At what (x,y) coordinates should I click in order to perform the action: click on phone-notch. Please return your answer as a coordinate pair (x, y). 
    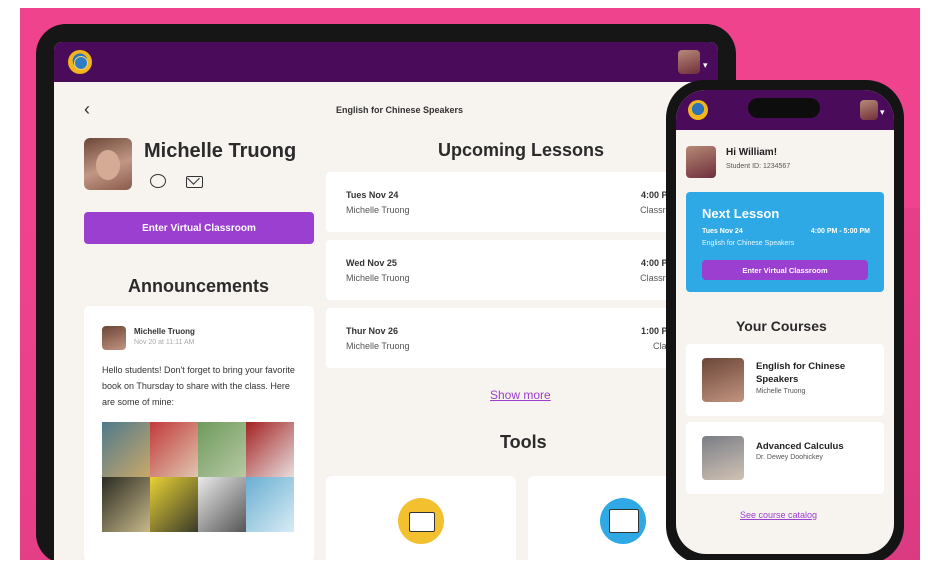
    Looking at the image, I should click on (784, 108).